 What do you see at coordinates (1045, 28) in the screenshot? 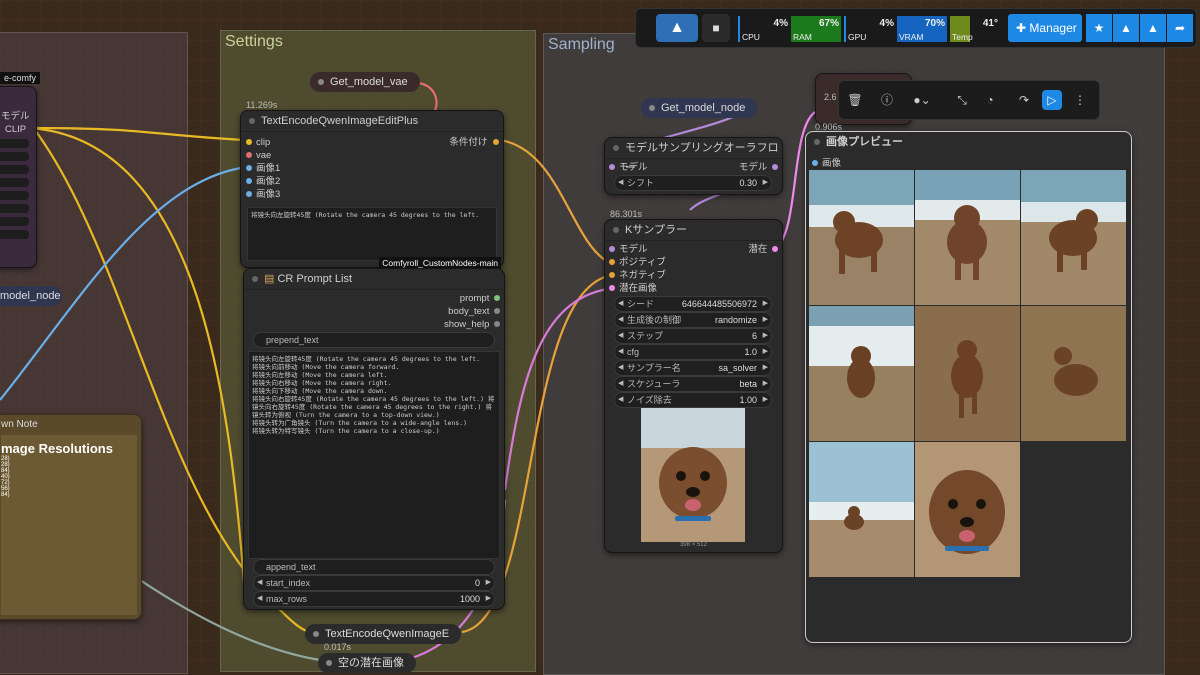
I see `manager-button: ✚ Manager` at bounding box center [1045, 28].